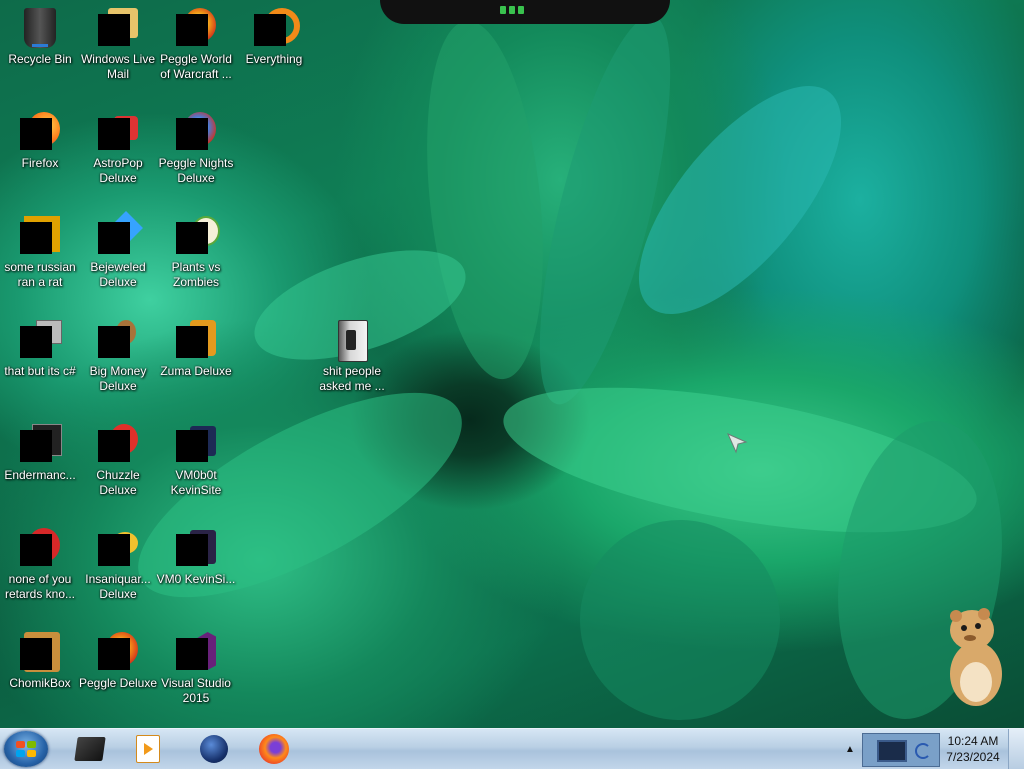 The image size is (1024, 769). Describe the element at coordinates (118, 378) in the screenshot. I see `desktop-icon-label: Big Money Deluxe` at that location.